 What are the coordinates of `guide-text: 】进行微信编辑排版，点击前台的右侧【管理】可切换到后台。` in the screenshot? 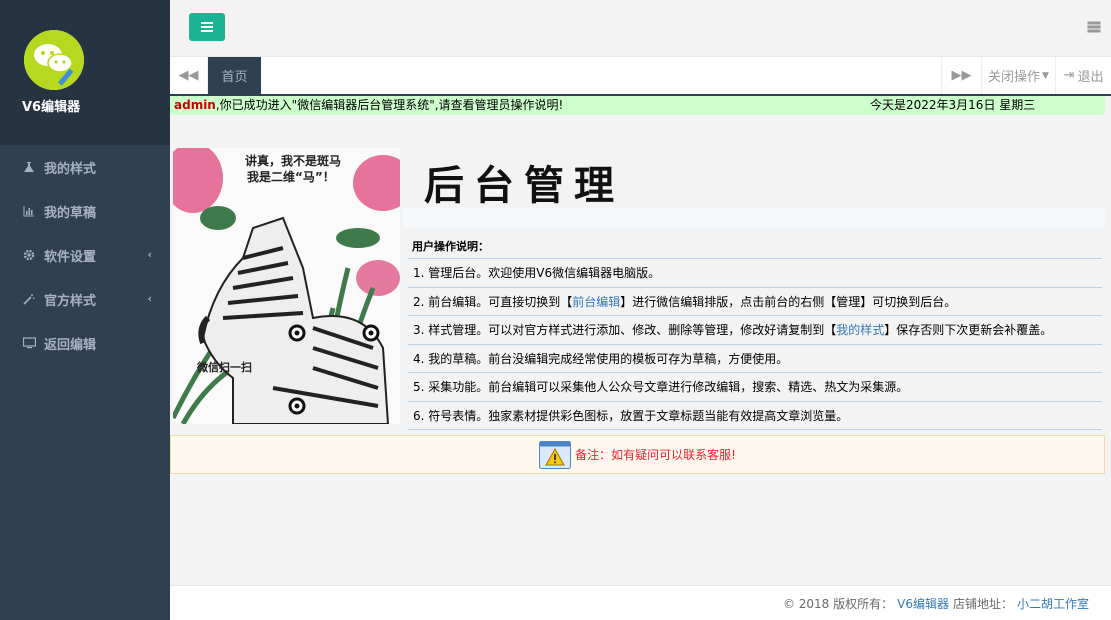 It's located at (788, 301).